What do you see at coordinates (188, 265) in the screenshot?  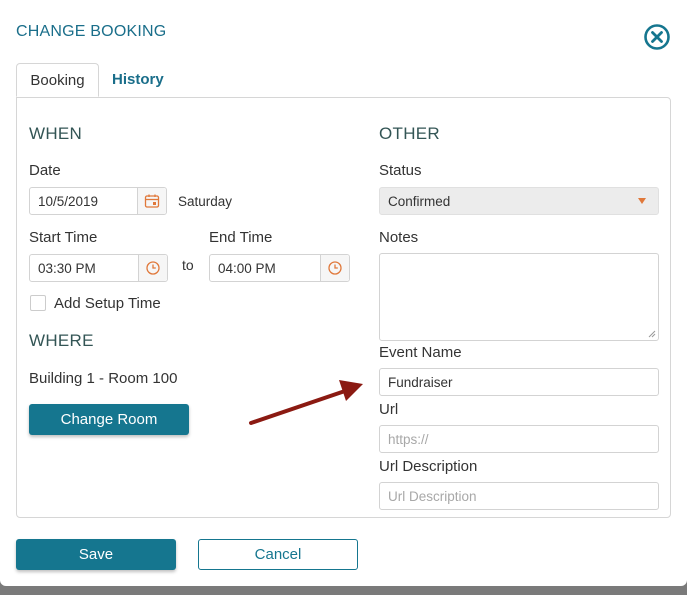 I see `to-text: to` at bounding box center [188, 265].